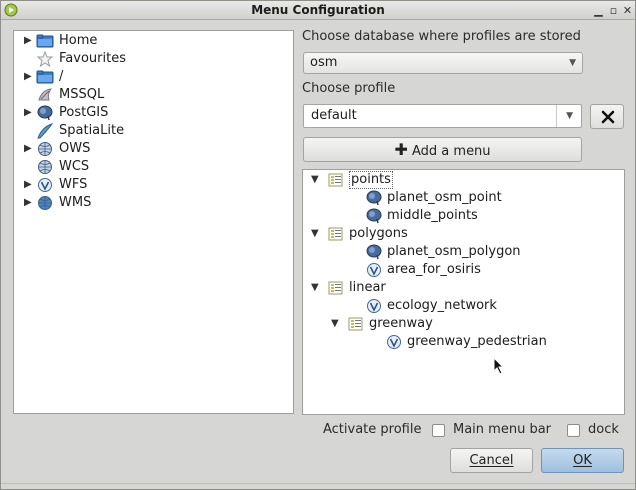 This screenshot has width=636, height=490. Describe the element at coordinates (334, 115) in the screenshot. I see `profile-value: default` at that location.